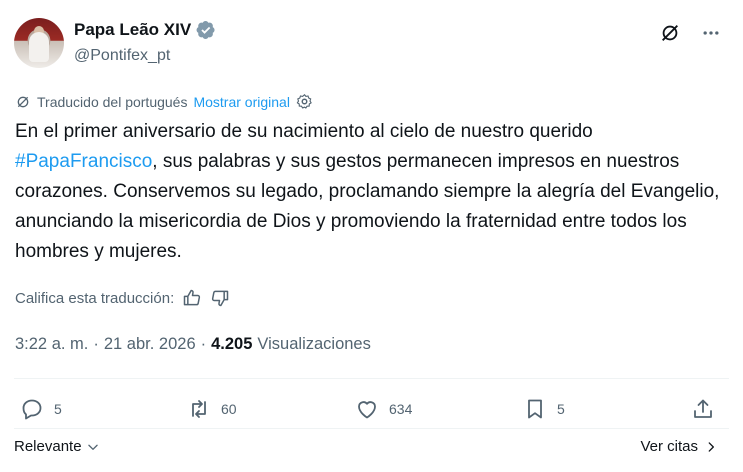 This screenshot has width=743, height=472. Describe the element at coordinates (199, 409) in the screenshot. I see `repost-icon` at that location.